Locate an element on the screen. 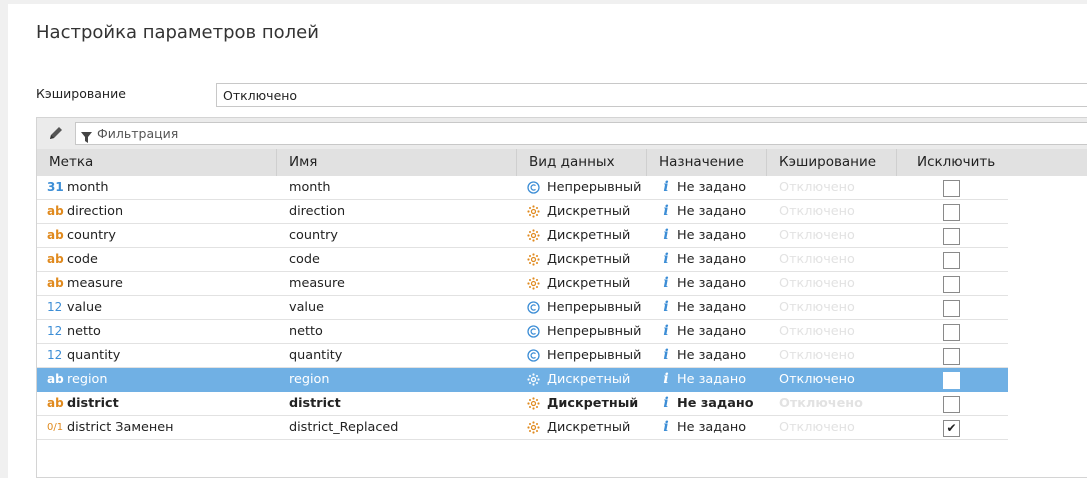  grid-toolbar: Фильтрация is located at coordinates (562, 133).